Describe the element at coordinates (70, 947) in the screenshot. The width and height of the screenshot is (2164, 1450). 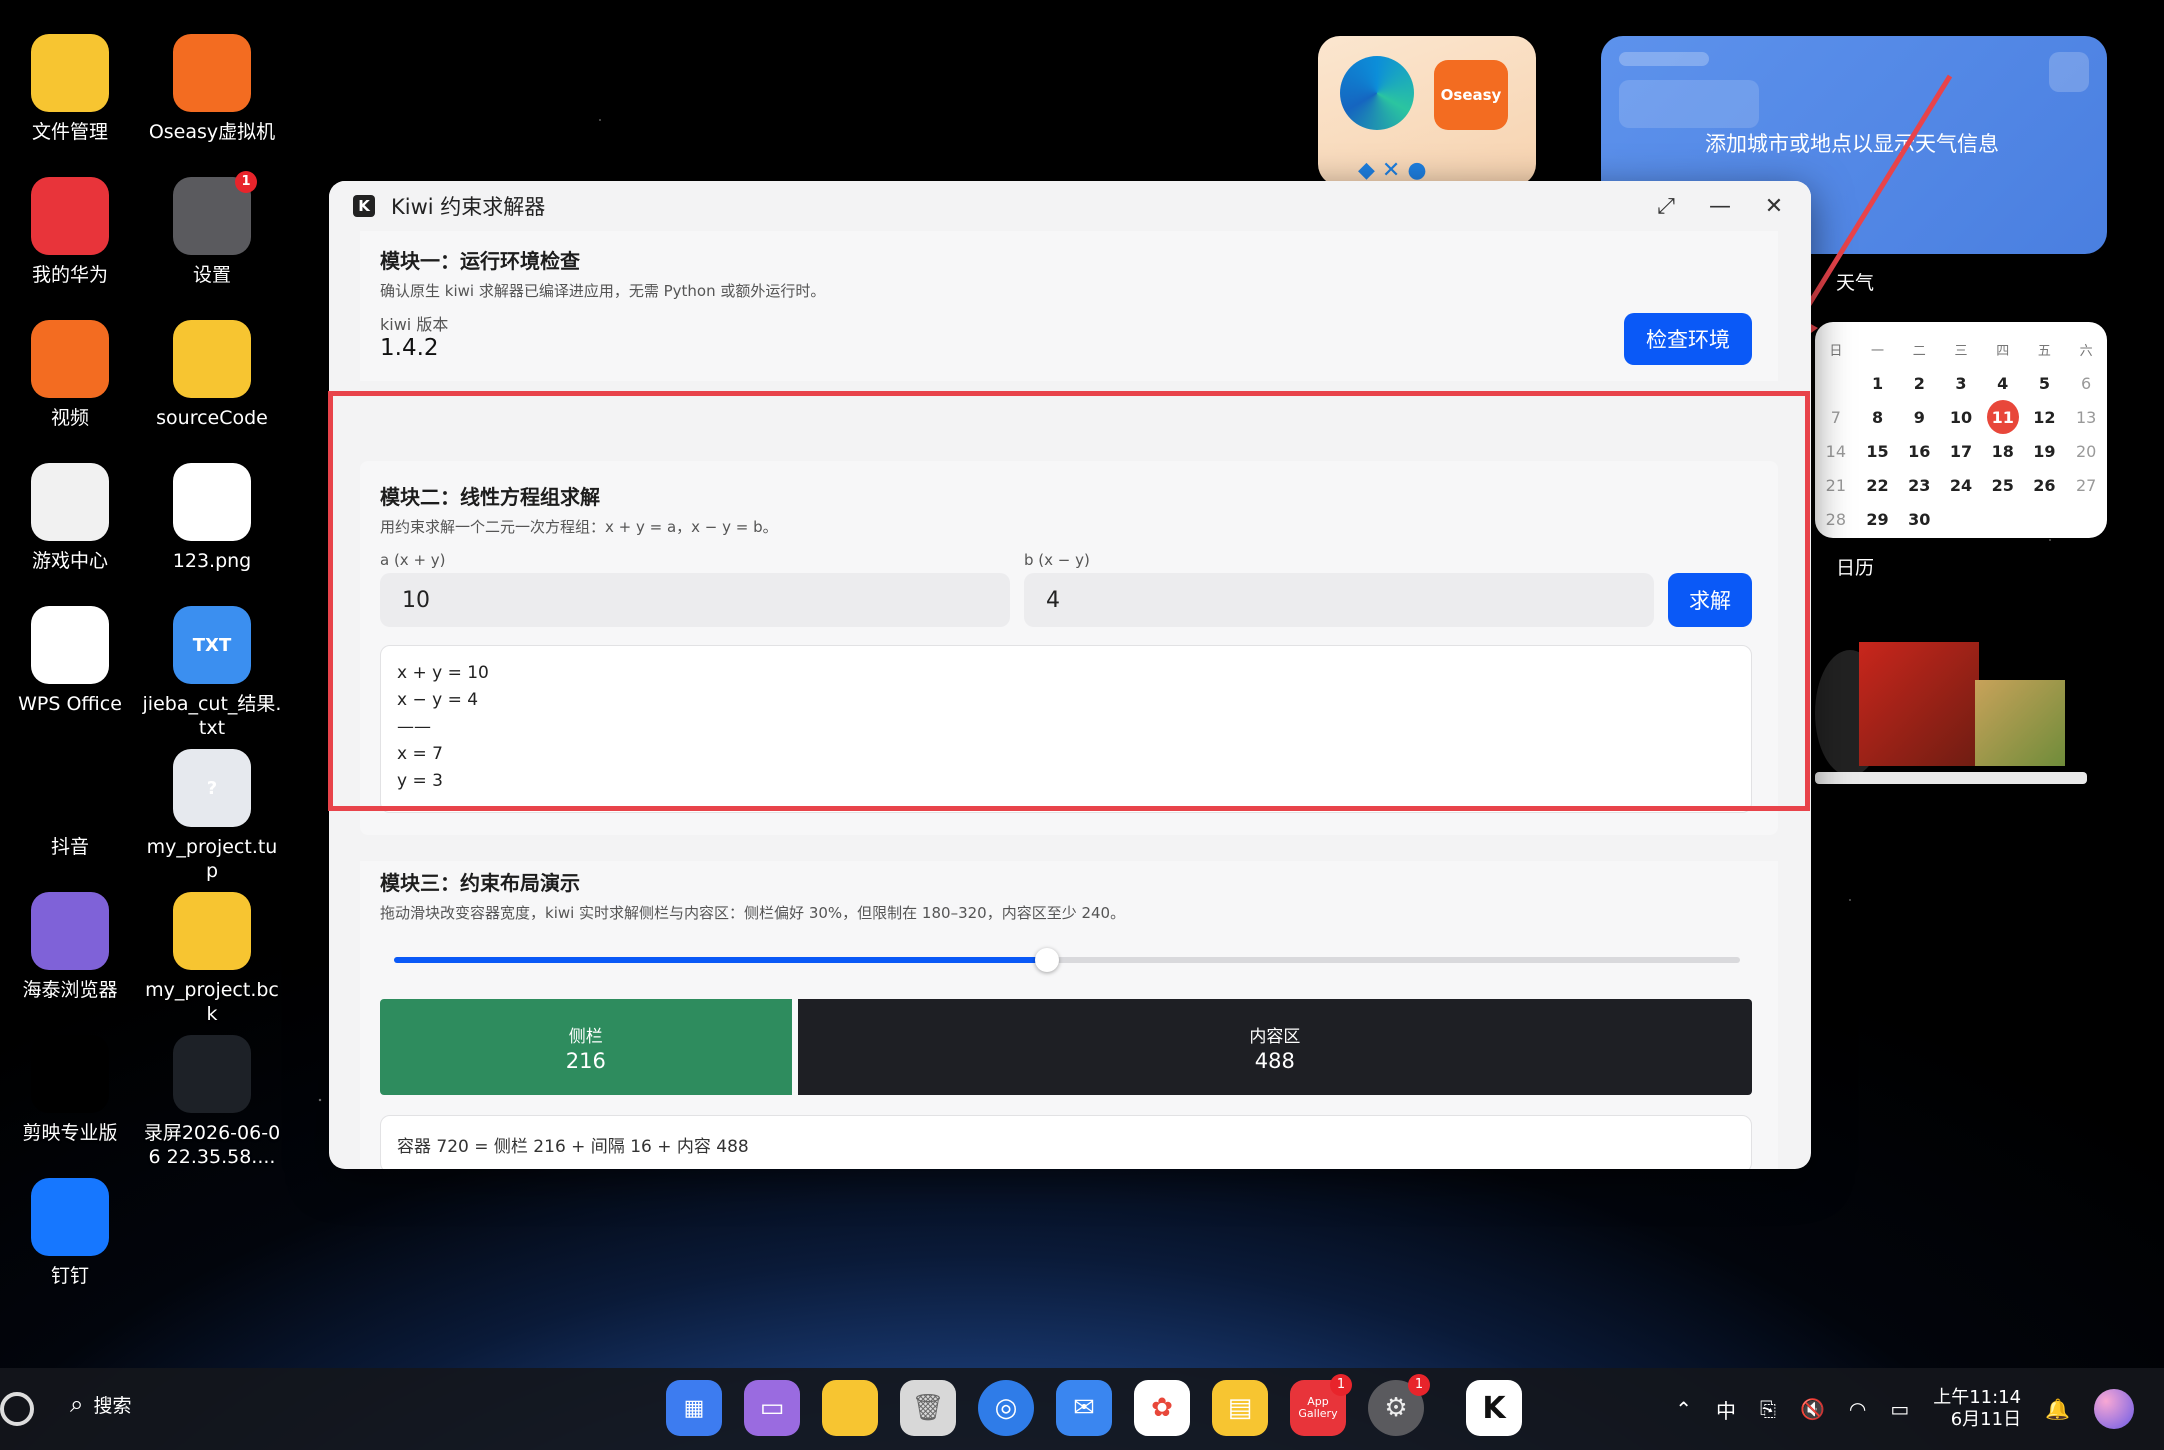
I see `desktop-icon-browser: 海泰浏览器` at that location.